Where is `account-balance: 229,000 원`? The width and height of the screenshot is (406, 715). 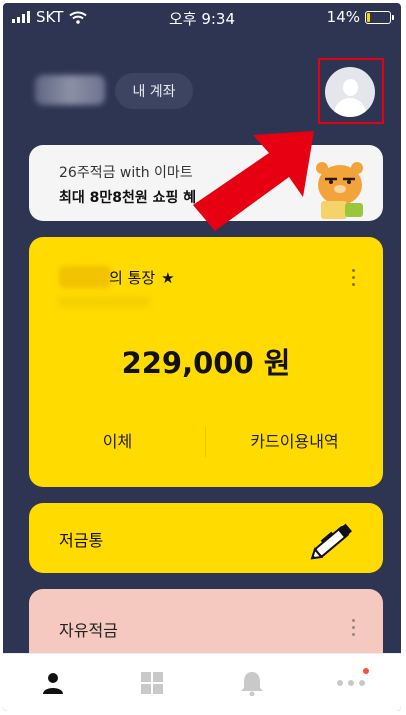 account-balance: 229,000 원 is located at coordinates (206, 363).